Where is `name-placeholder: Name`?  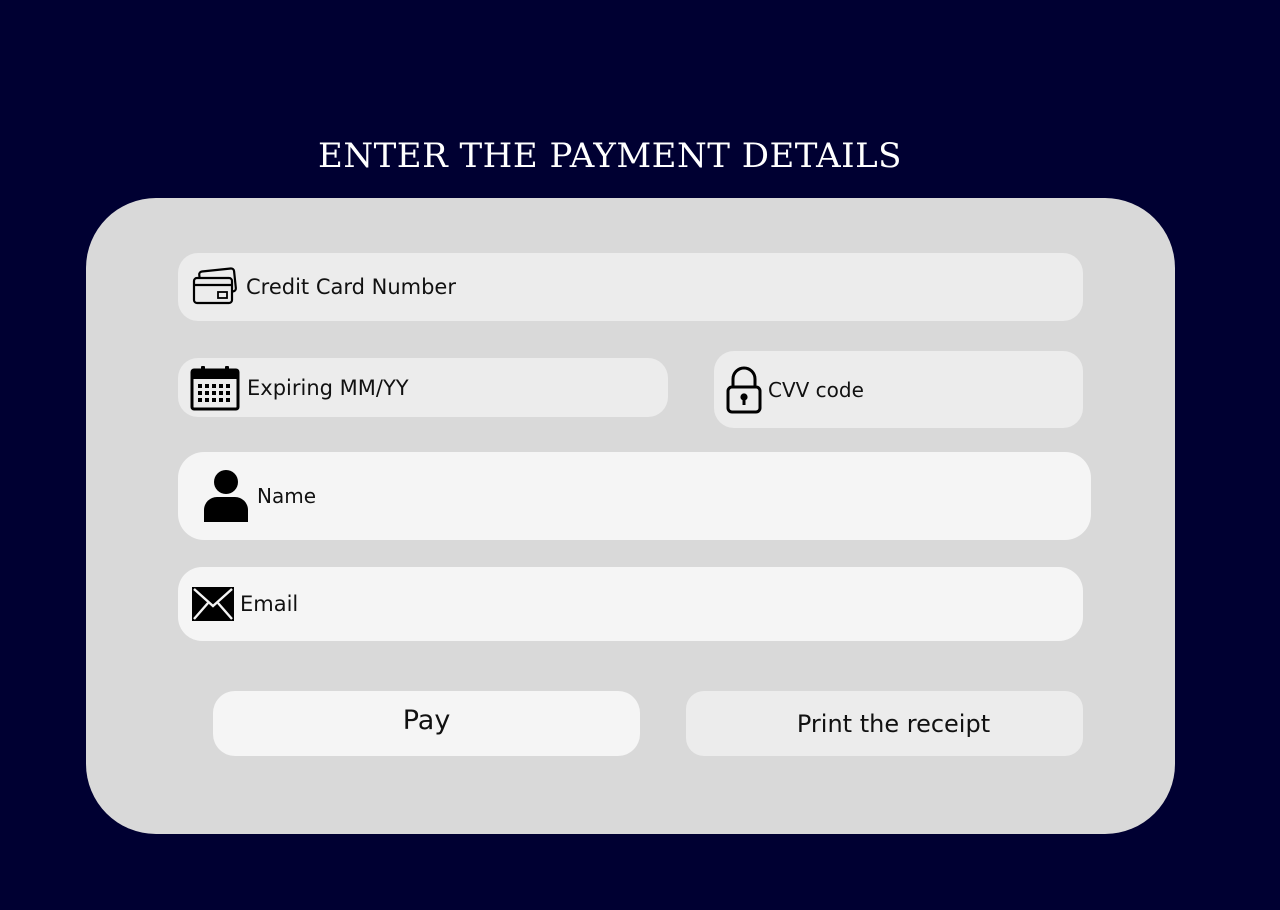 name-placeholder: Name is located at coordinates (287, 496).